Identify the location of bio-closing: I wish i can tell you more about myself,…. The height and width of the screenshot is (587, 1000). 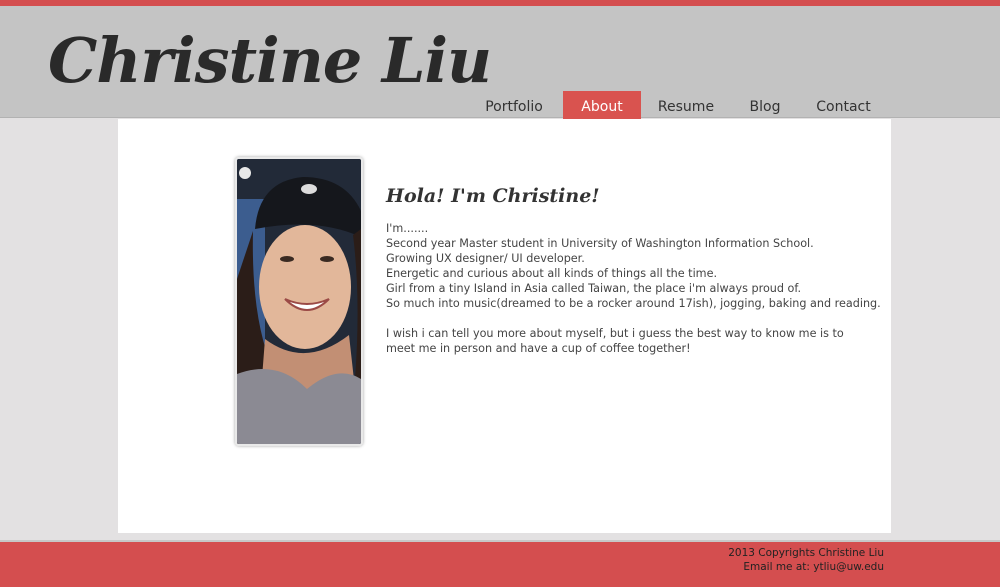
(615, 341).